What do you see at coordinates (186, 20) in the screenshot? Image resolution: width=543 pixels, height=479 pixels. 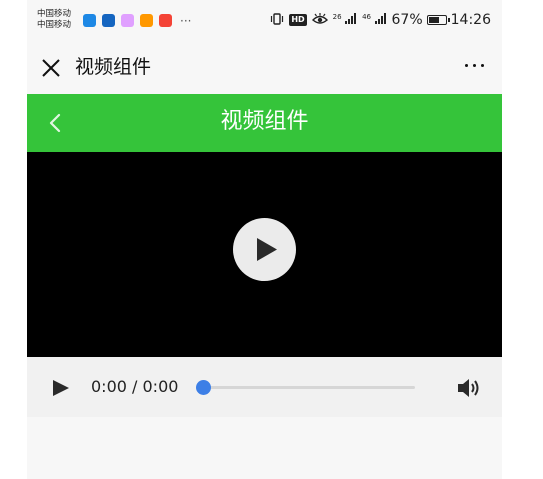 I see `more-notifications-indicator: ···` at bounding box center [186, 20].